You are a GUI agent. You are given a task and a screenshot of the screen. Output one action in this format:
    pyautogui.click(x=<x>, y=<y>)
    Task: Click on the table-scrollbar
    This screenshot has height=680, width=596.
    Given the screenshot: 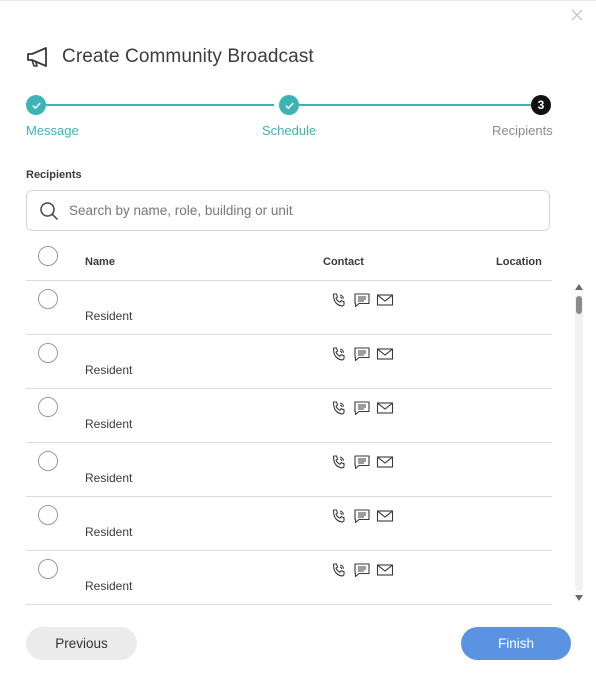 What is the action you would take?
    pyautogui.click(x=579, y=444)
    